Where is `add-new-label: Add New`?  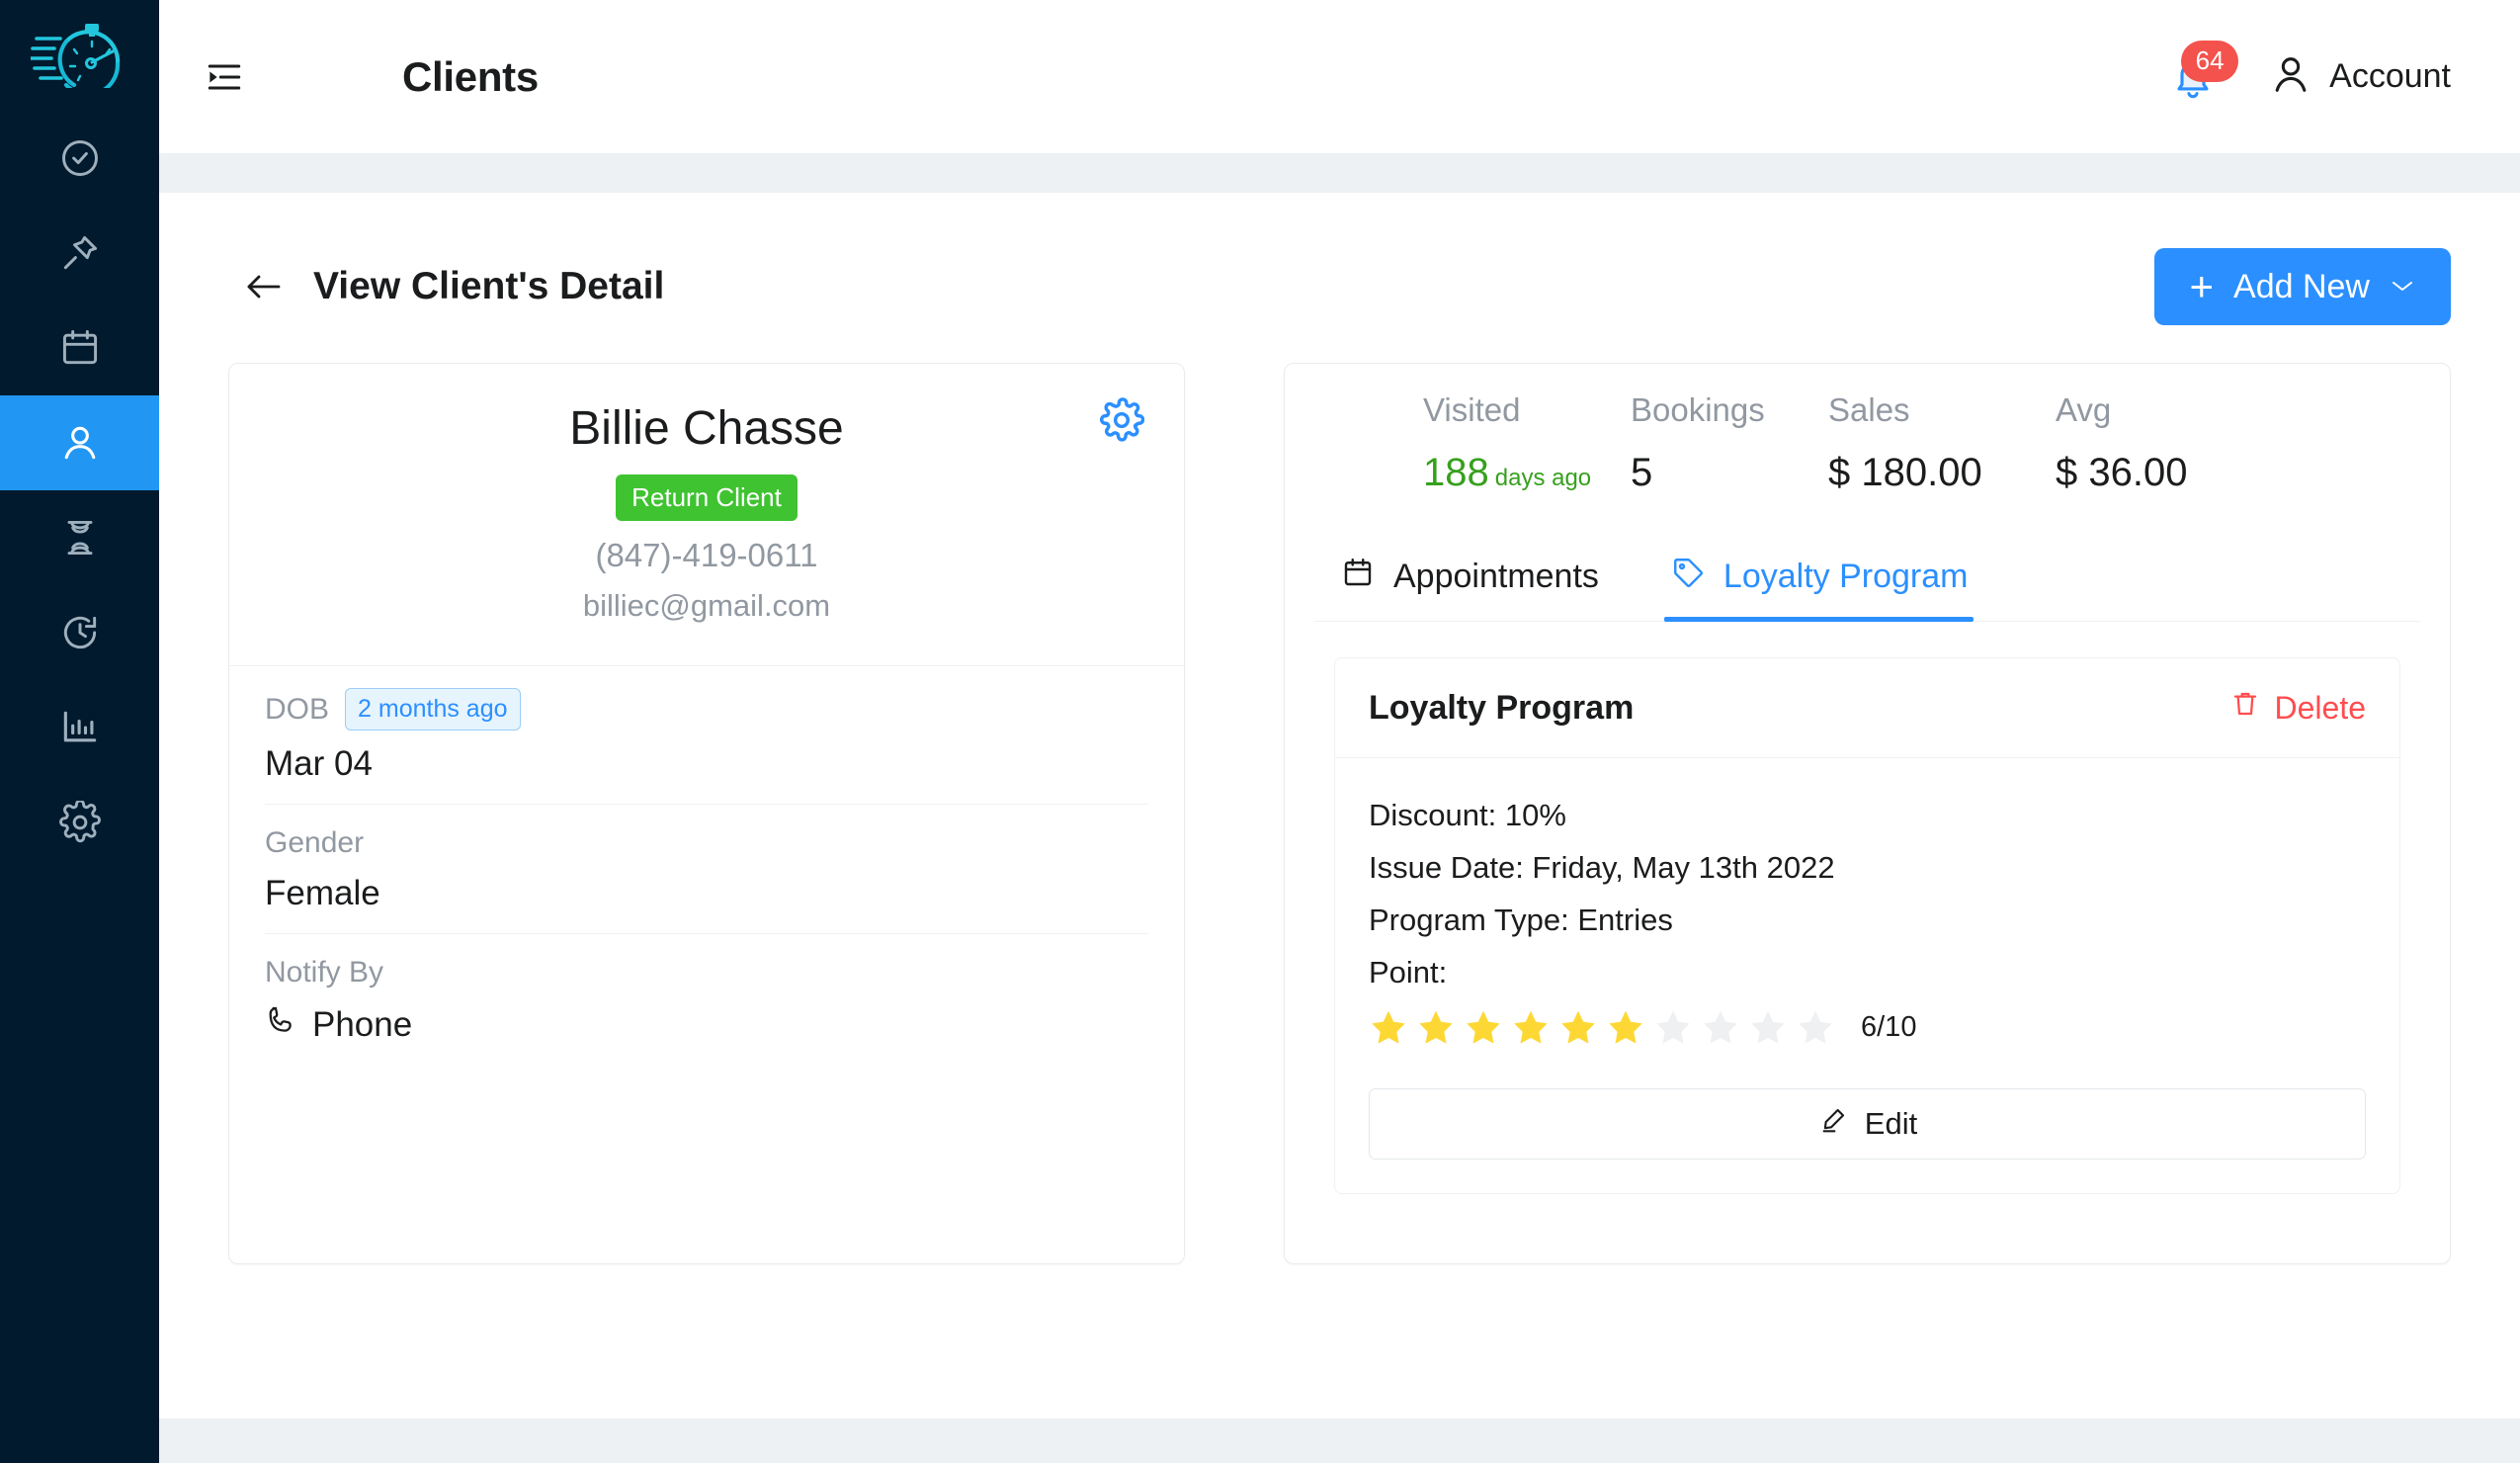
add-new-label: Add New is located at coordinates (2301, 286).